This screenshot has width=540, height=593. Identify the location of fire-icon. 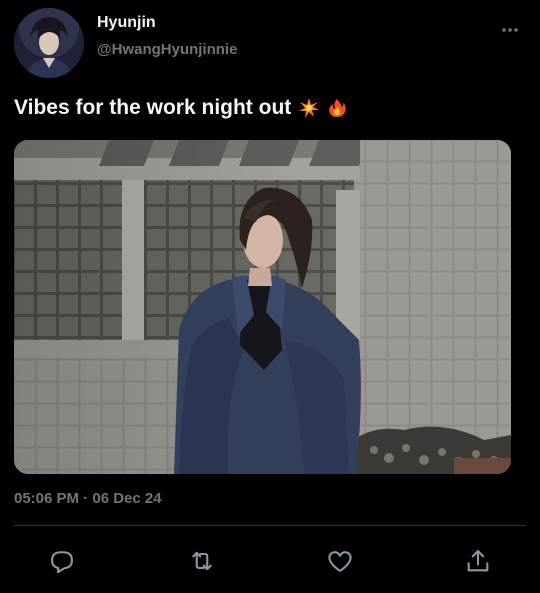
(337, 108).